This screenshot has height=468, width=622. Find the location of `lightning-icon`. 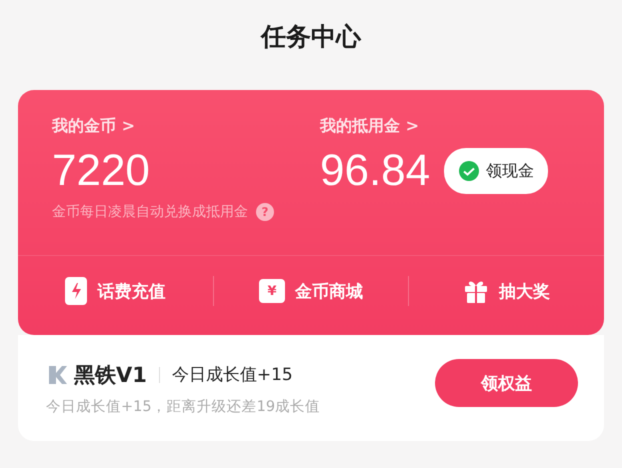

lightning-icon is located at coordinates (76, 291).